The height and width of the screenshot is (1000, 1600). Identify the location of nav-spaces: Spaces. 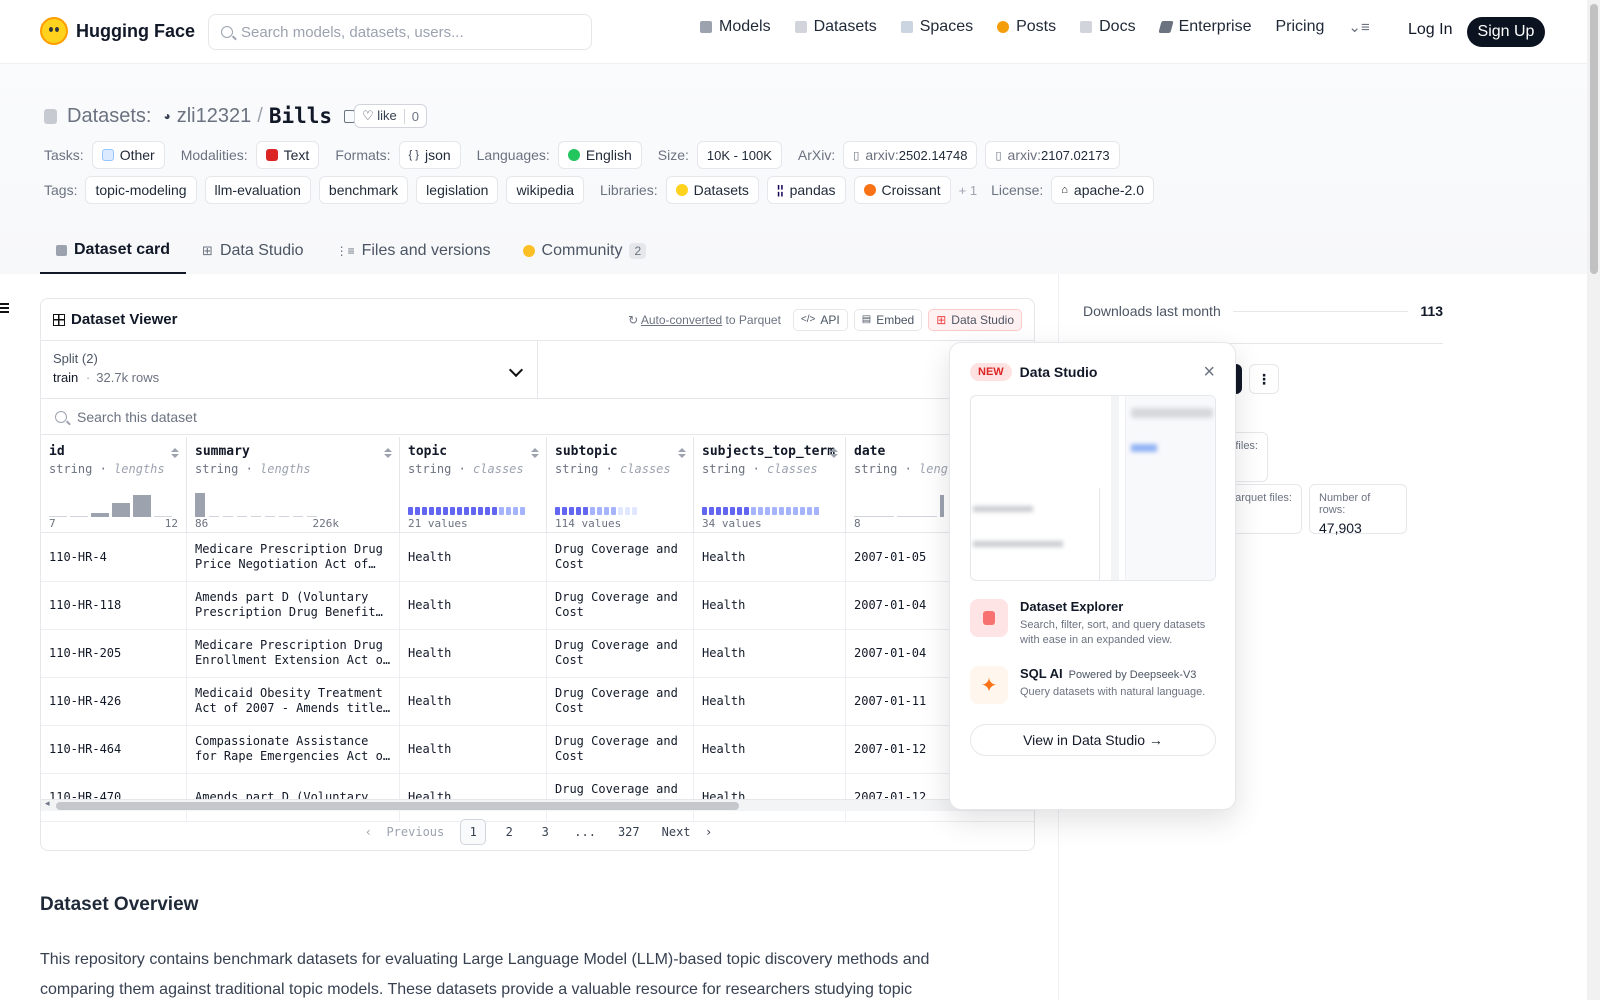
(936, 27).